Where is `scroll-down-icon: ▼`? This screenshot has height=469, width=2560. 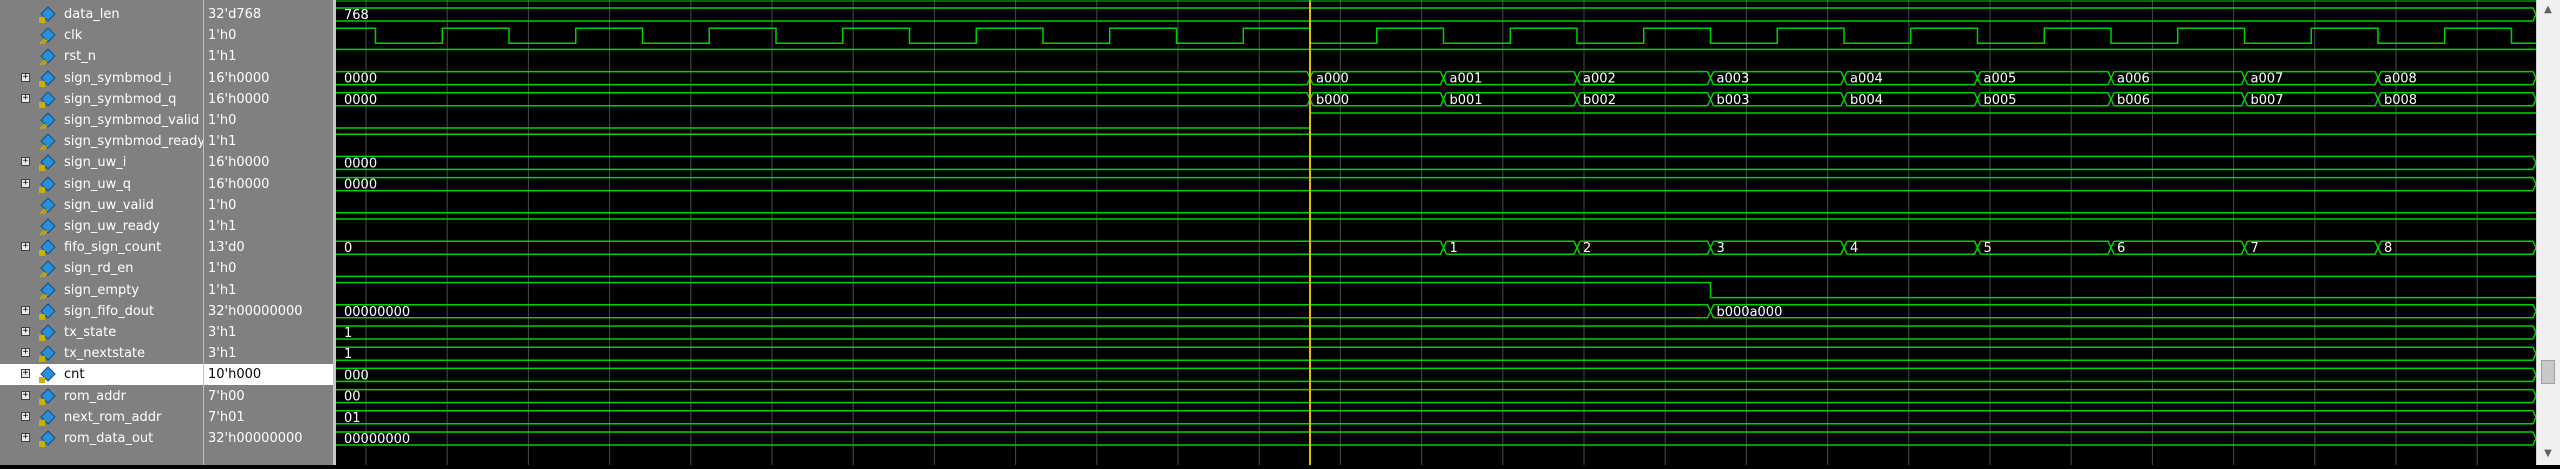 scroll-down-icon: ▼ is located at coordinates (2548, 454).